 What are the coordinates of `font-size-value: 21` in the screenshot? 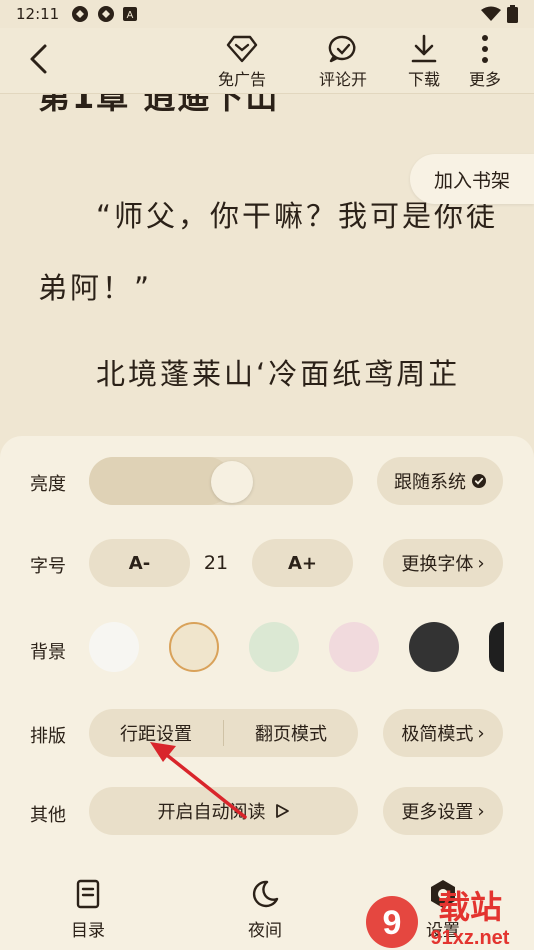 It's located at (216, 563).